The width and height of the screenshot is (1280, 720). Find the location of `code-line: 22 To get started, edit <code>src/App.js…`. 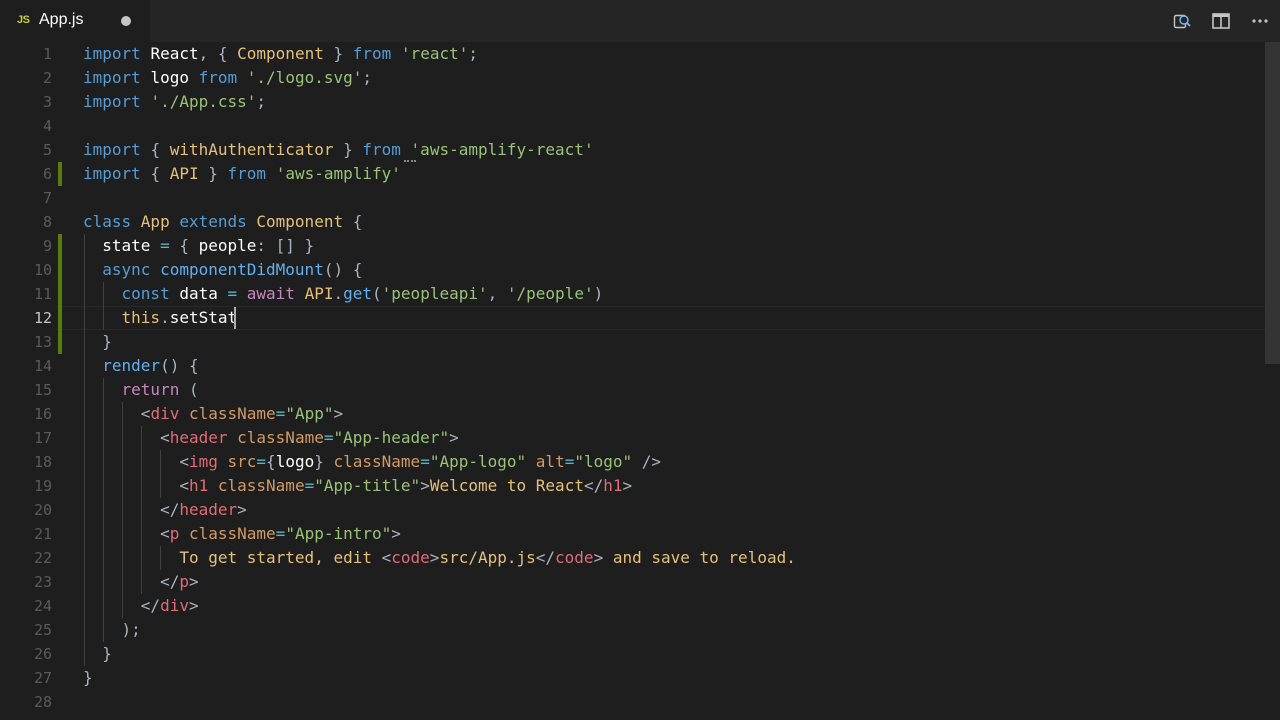

code-line: 22 To get started, edit <code>src/App.js… is located at coordinates (632, 558).